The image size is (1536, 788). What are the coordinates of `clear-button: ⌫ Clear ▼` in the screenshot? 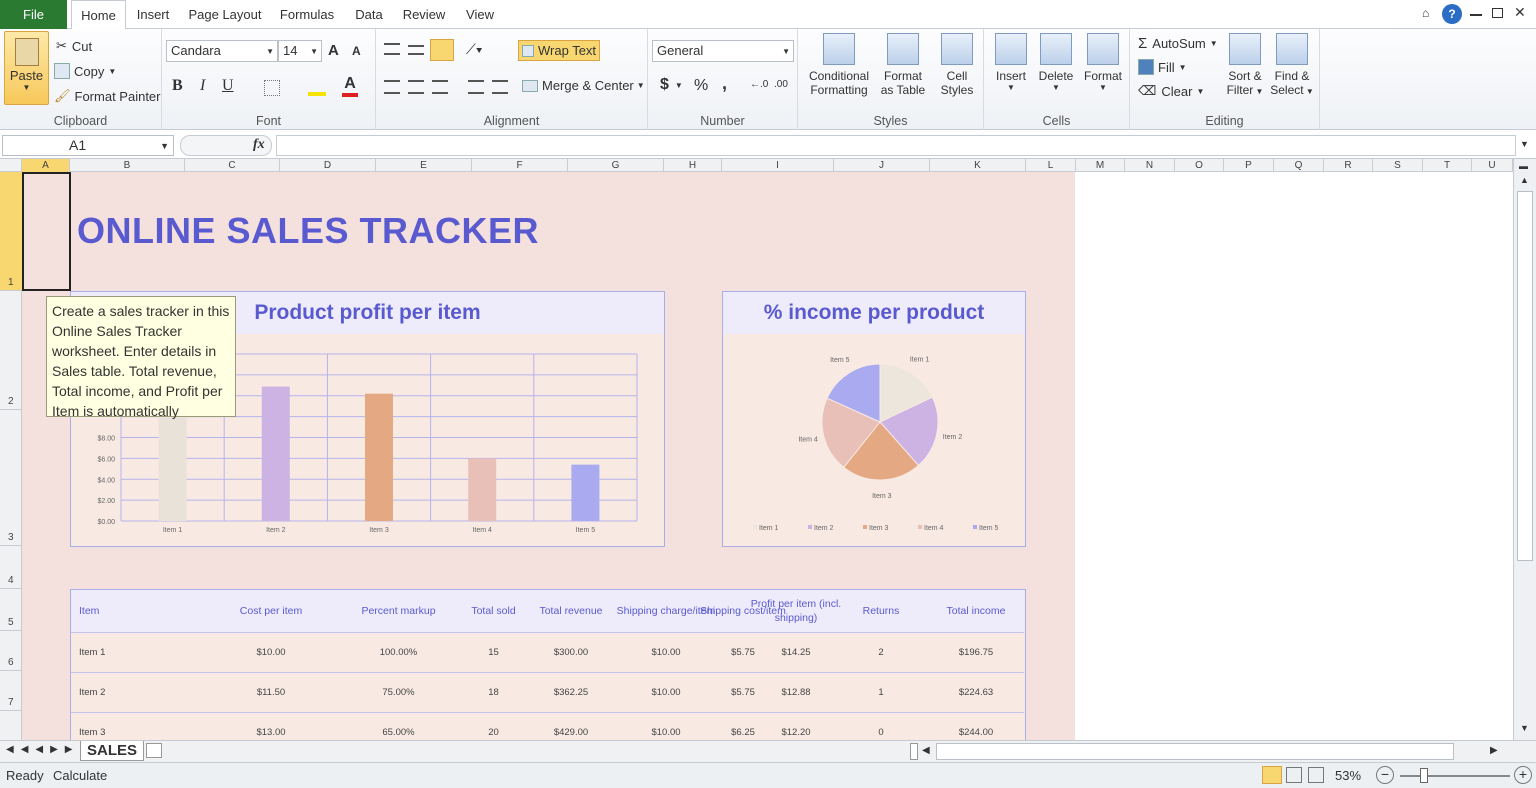 It's located at (1171, 91).